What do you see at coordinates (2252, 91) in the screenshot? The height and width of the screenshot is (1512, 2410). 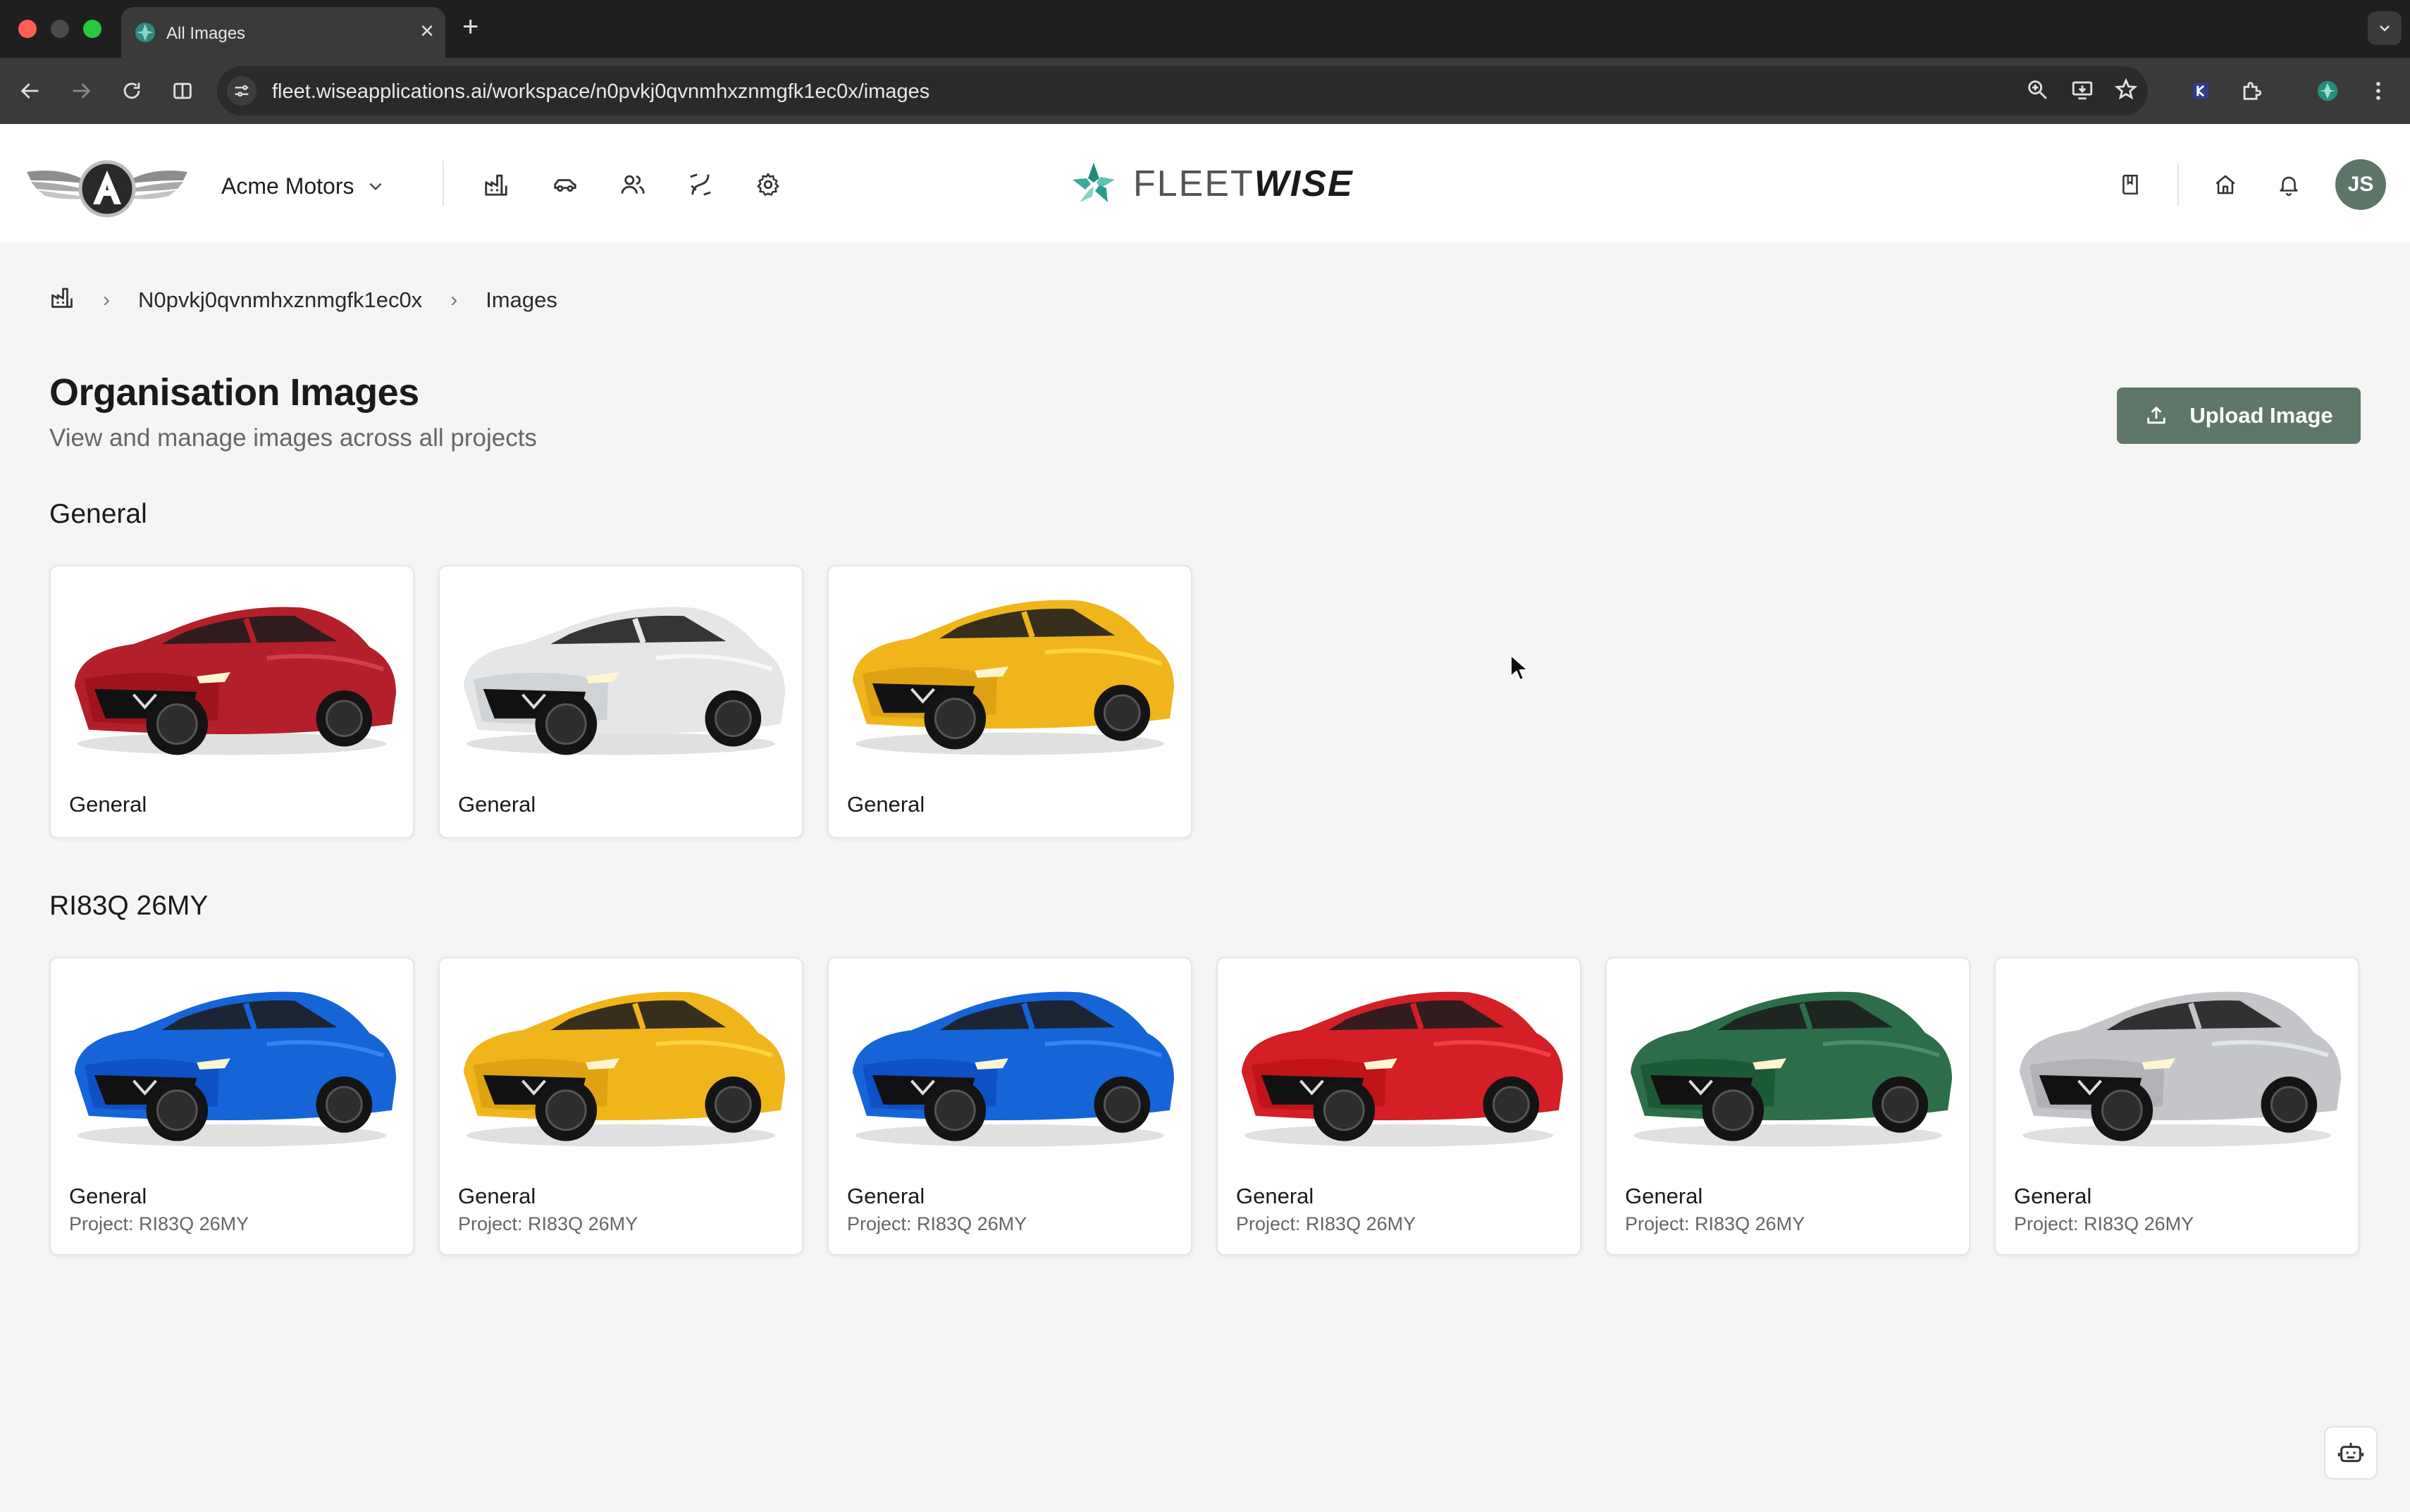 I see `extensions-menu-button` at bounding box center [2252, 91].